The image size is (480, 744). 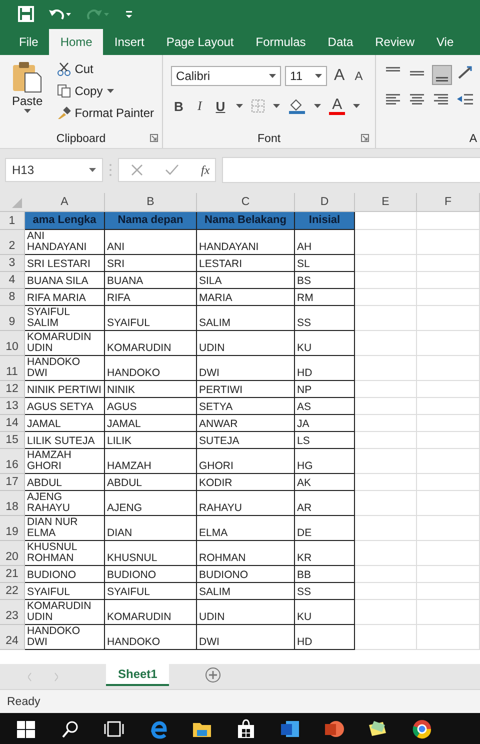 What do you see at coordinates (27, 94) in the screenshot?
I see `paste-button: Paste` at bounding box center [27, 94].